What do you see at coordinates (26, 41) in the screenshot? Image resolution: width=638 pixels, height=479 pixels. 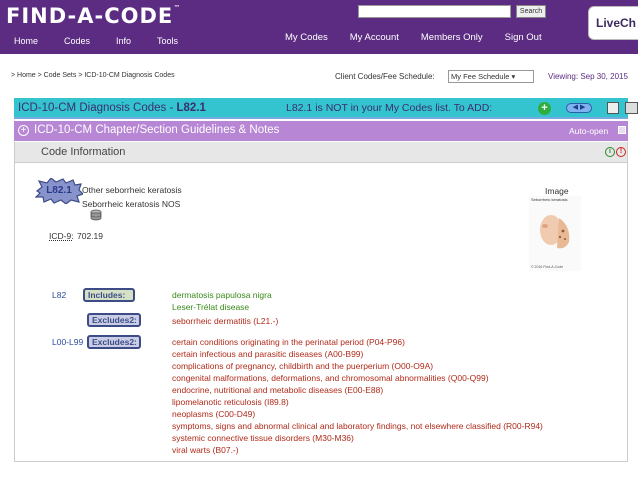 I see `nav-home: Home` at bounding box center [26, 41].